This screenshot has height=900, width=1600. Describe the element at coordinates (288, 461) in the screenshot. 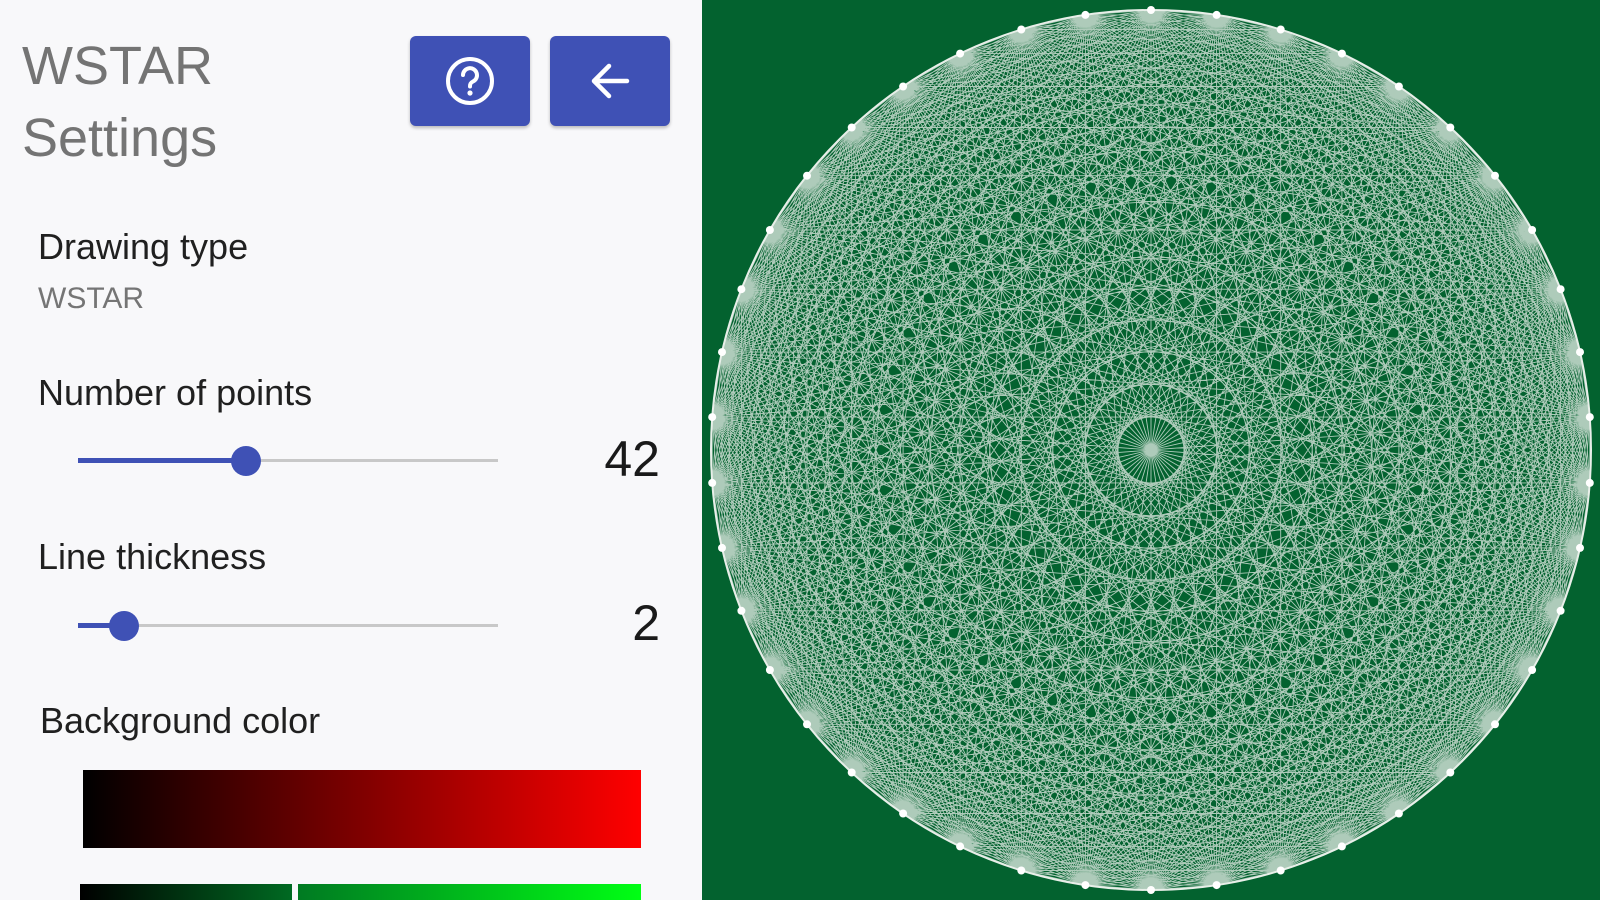

I see `number-of-points-slider` at that location.